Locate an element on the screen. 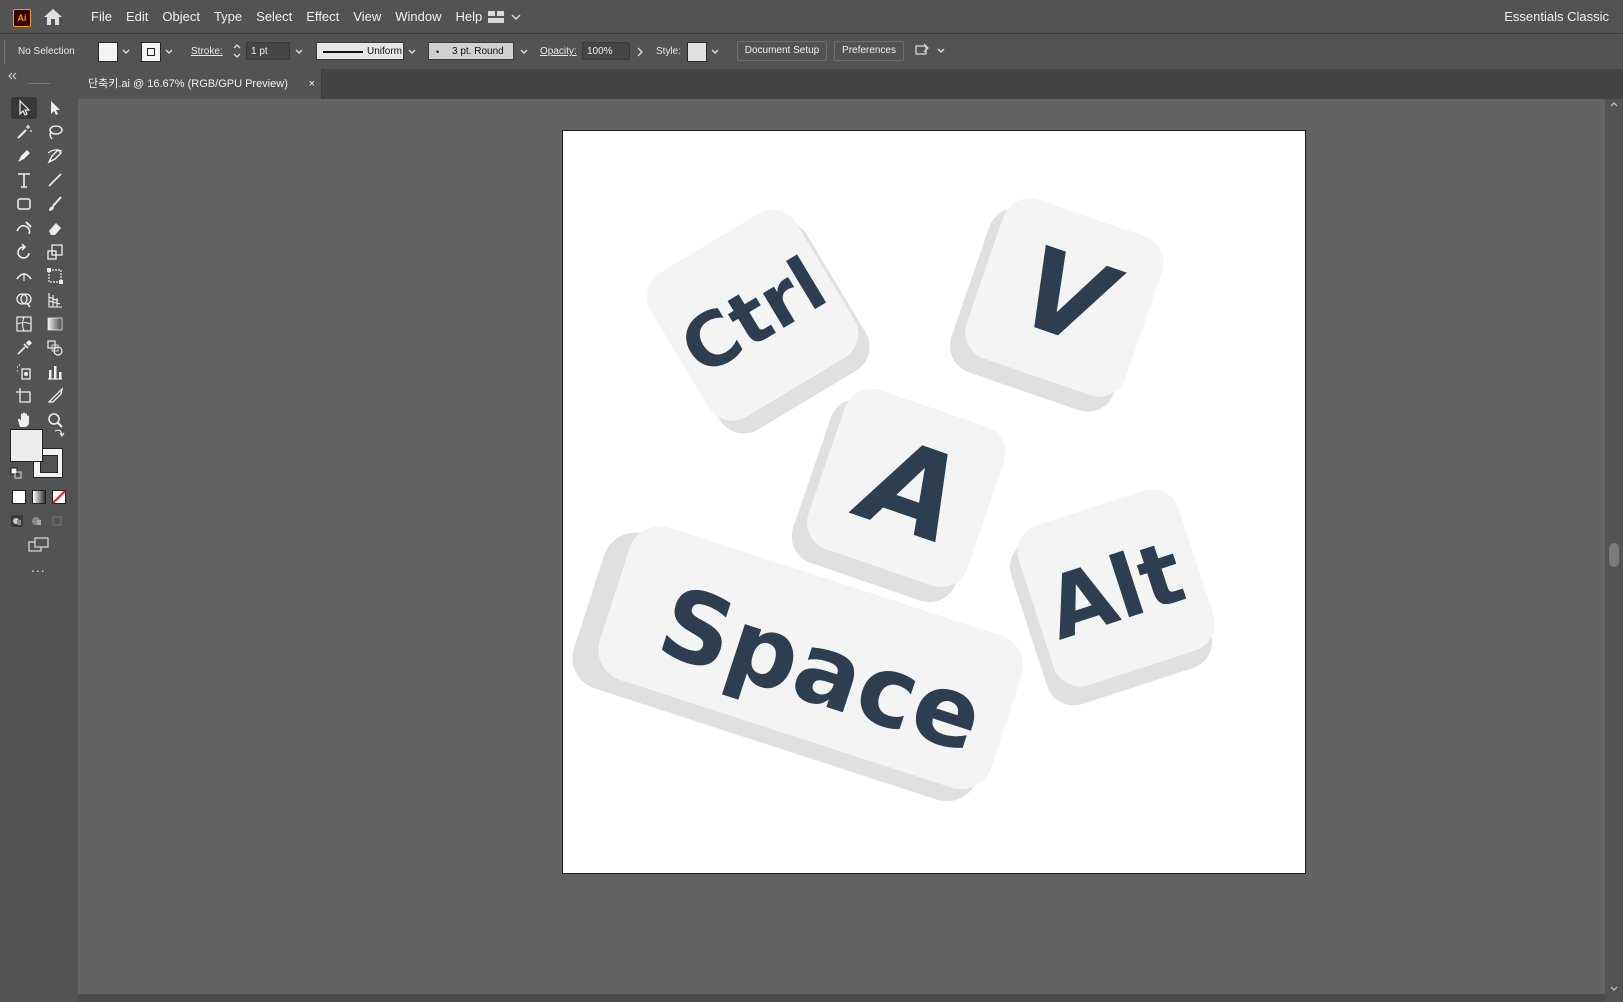 This screenshot has width=1623, height=1002. lasso-tool is located at coordinates (55, 132).